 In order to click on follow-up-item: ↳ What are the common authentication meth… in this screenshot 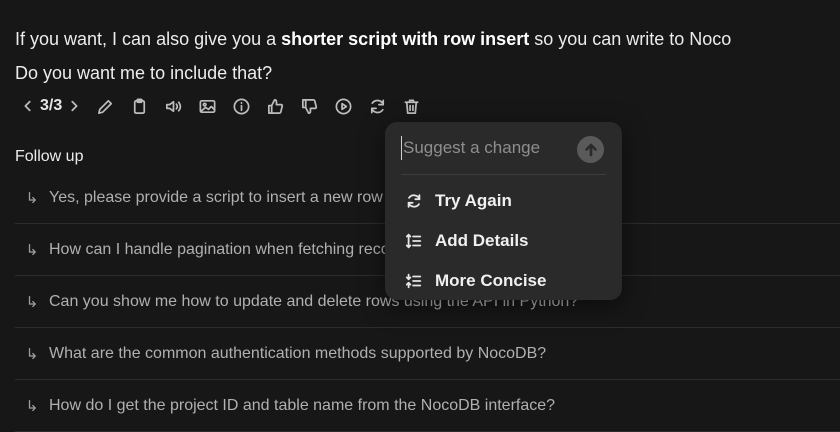, I will do `click(427, 354)`.